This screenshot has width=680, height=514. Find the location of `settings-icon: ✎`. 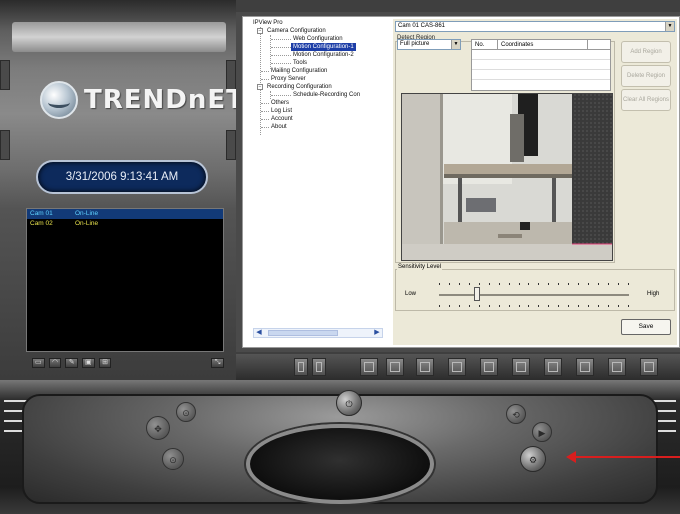

settings-icon: ✎ is located at coordinates (72, 363).